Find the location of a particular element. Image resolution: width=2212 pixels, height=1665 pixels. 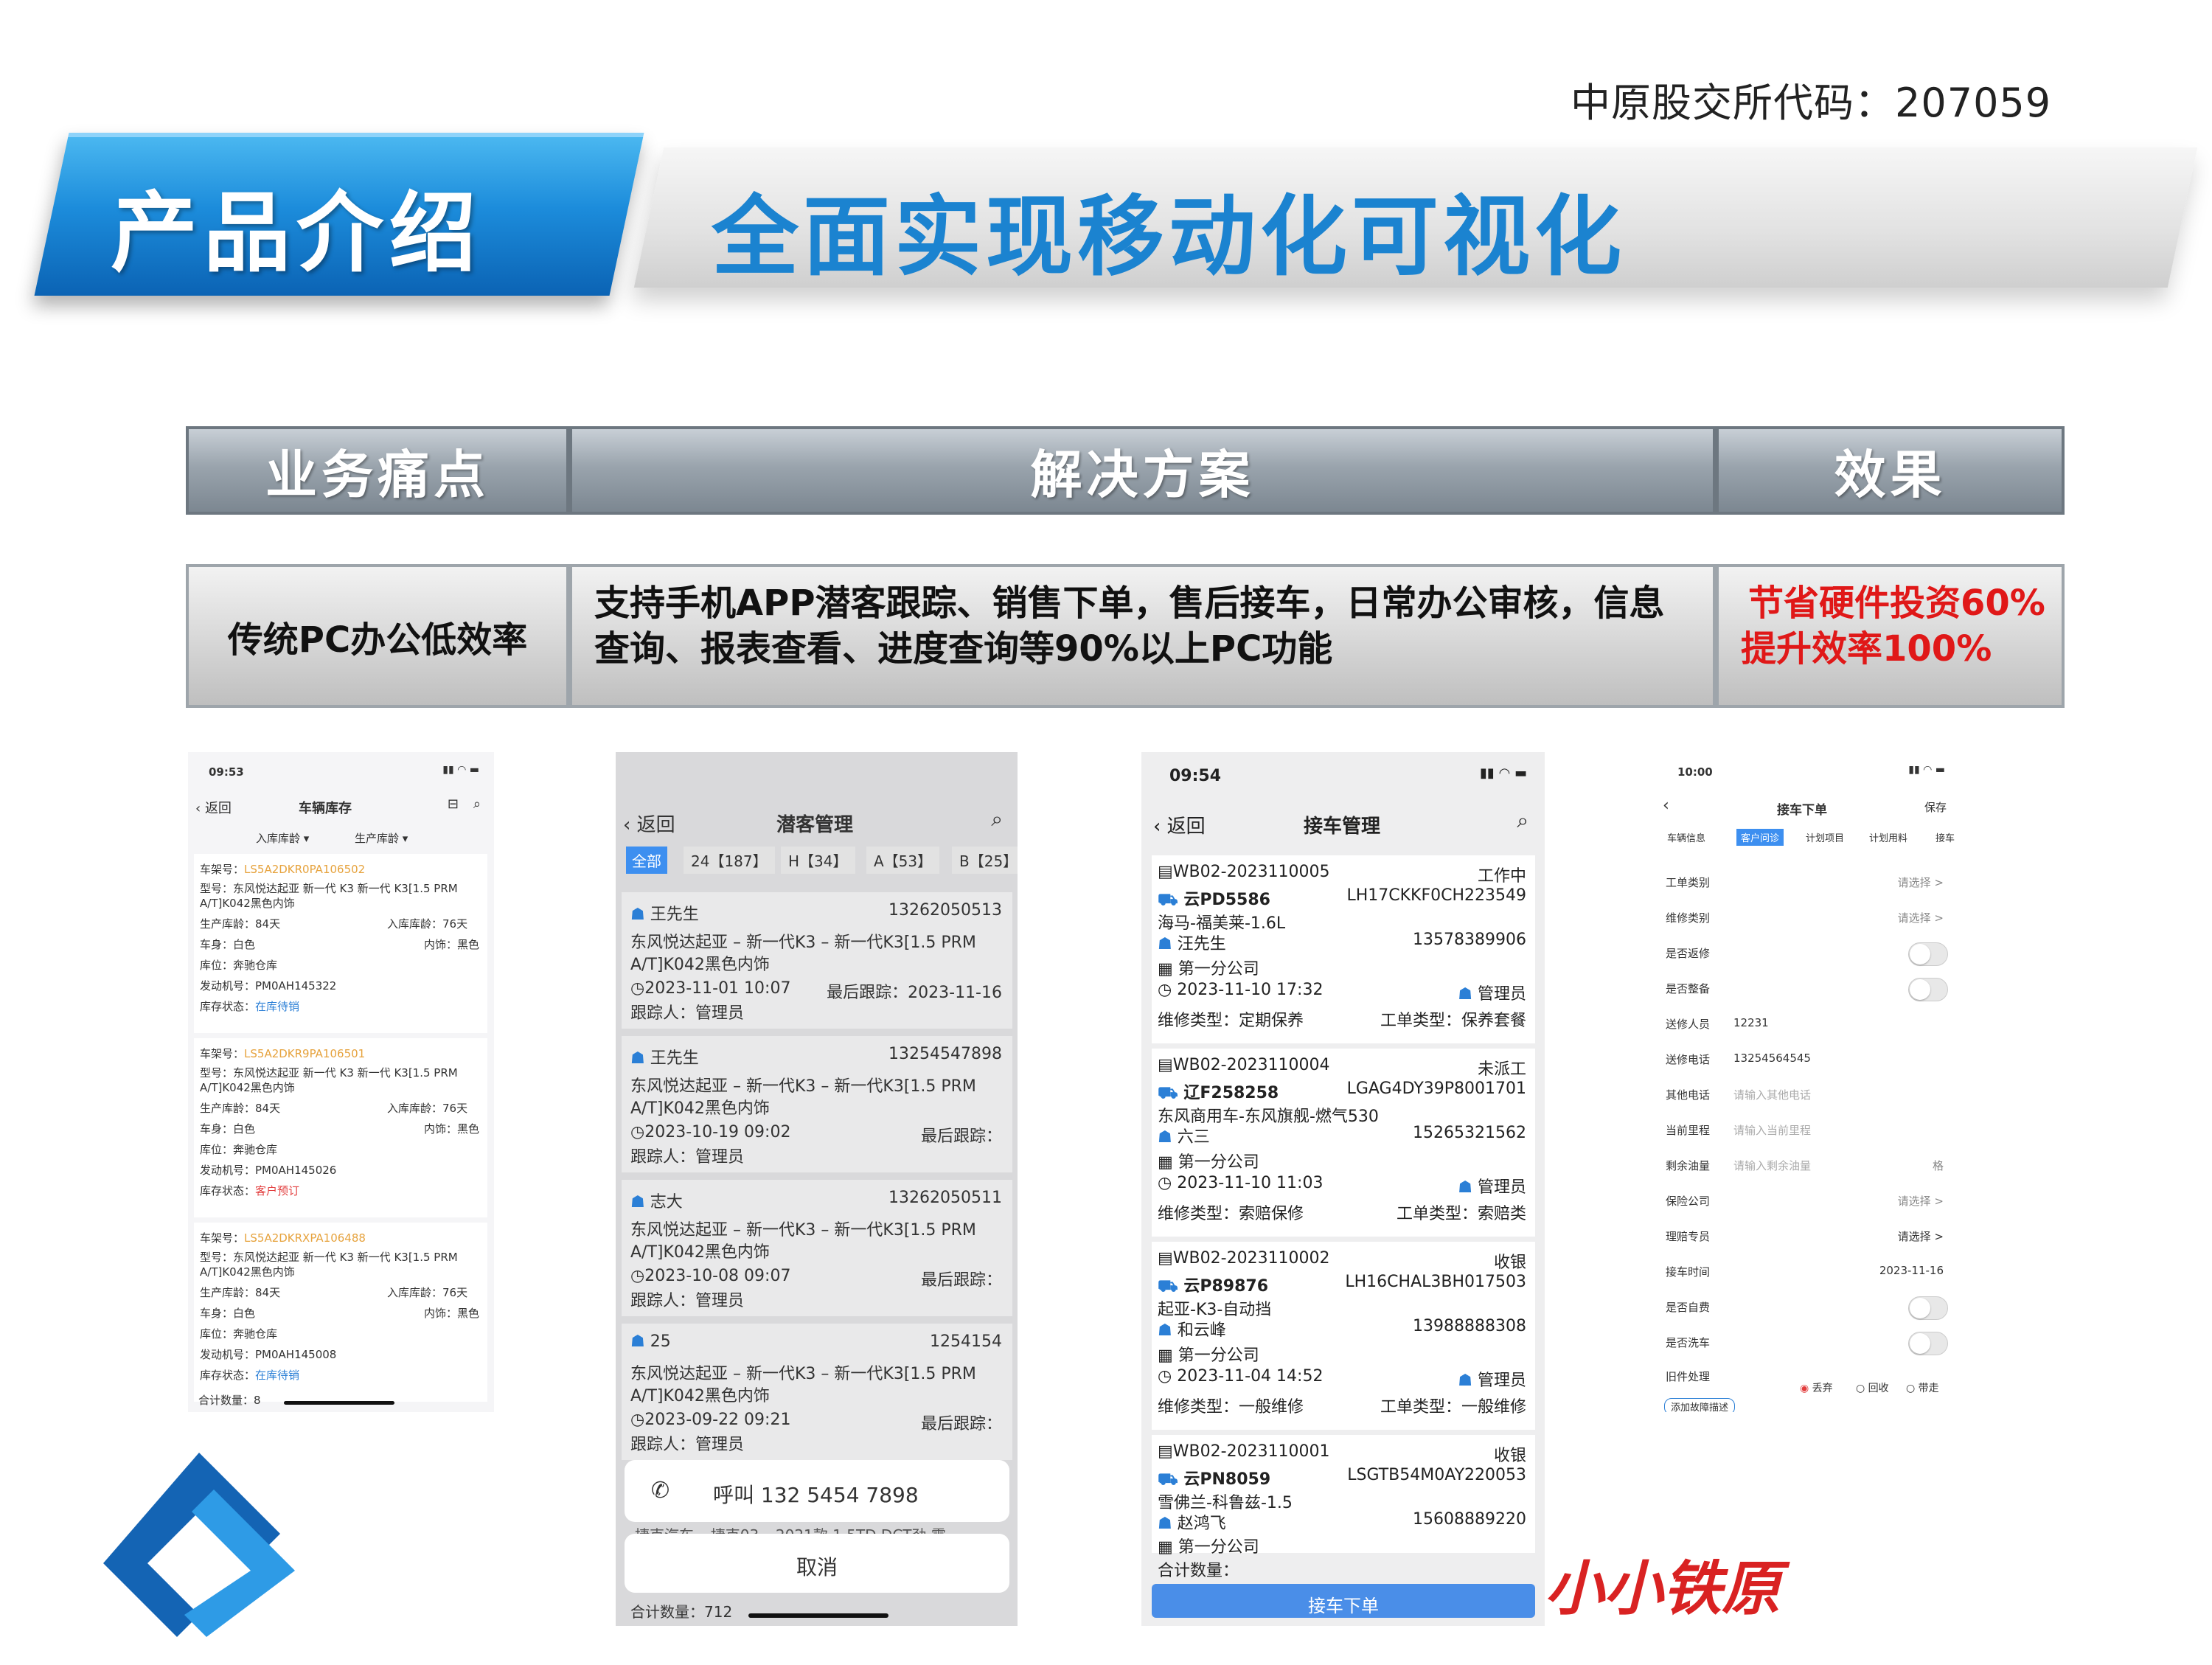

sender-input: 12231 is located at coordinates (1751, 1023).